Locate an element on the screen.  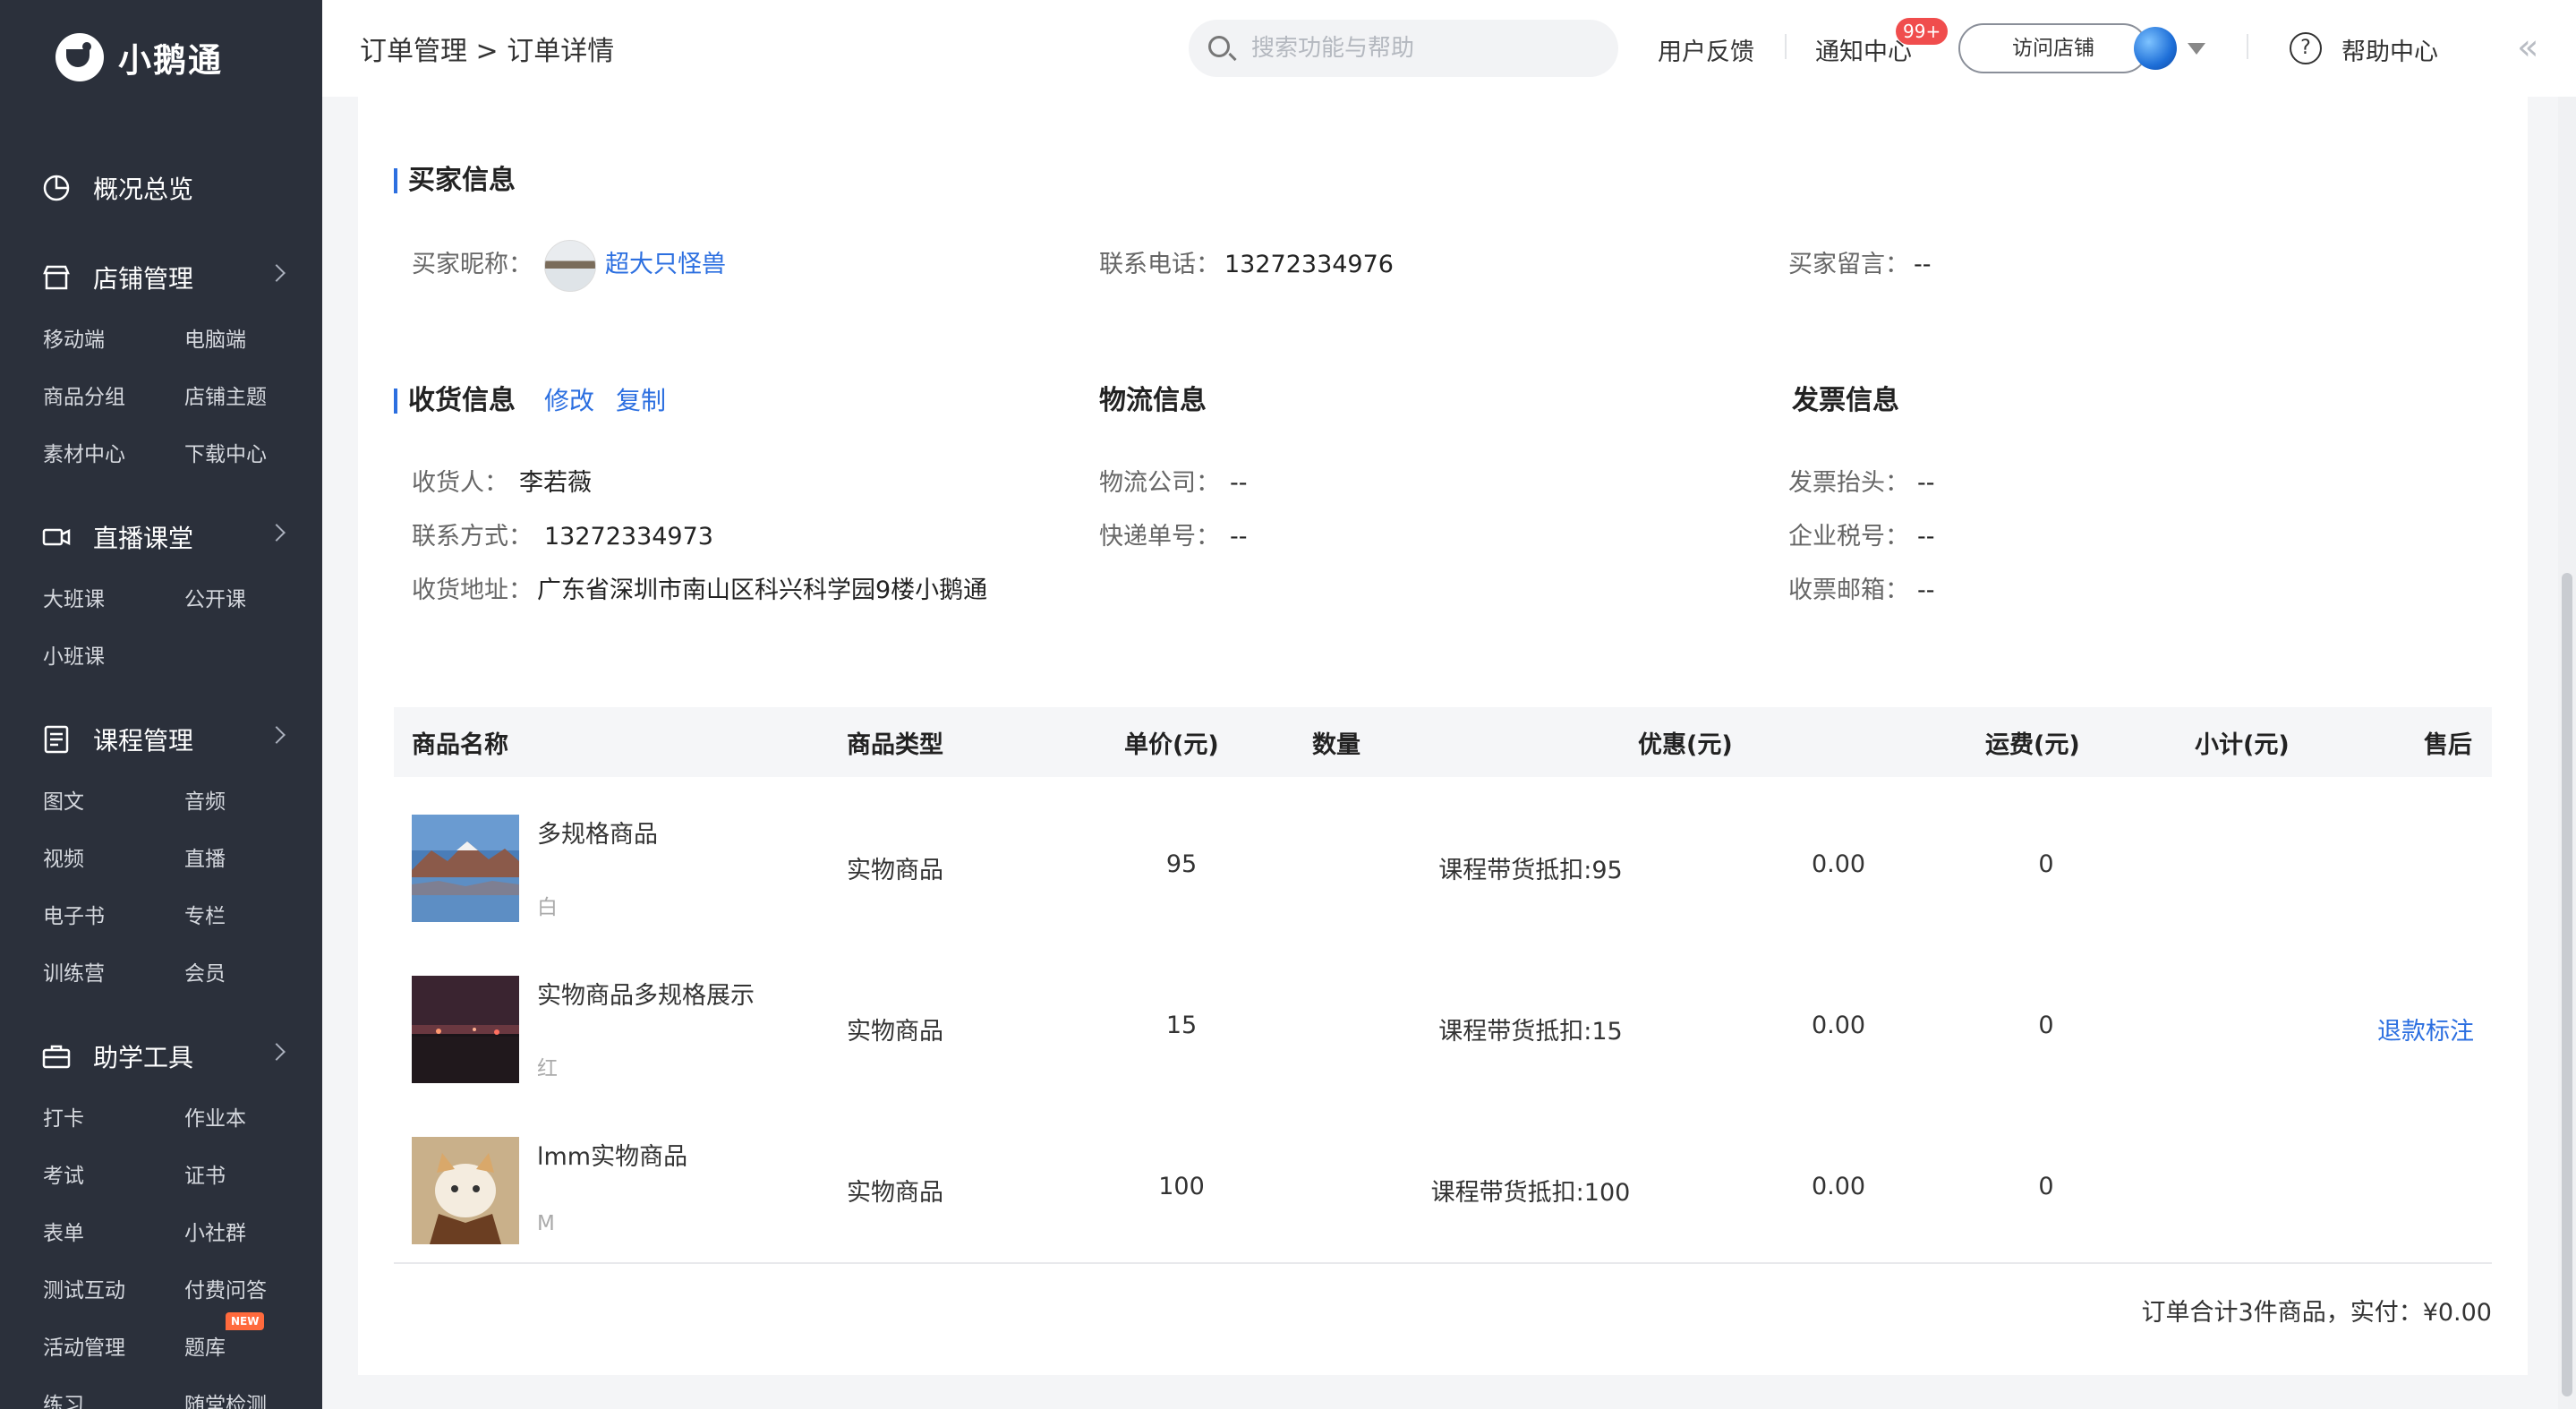
sidebar-group-course: 课程管理 is located at coordinates (163, 740).